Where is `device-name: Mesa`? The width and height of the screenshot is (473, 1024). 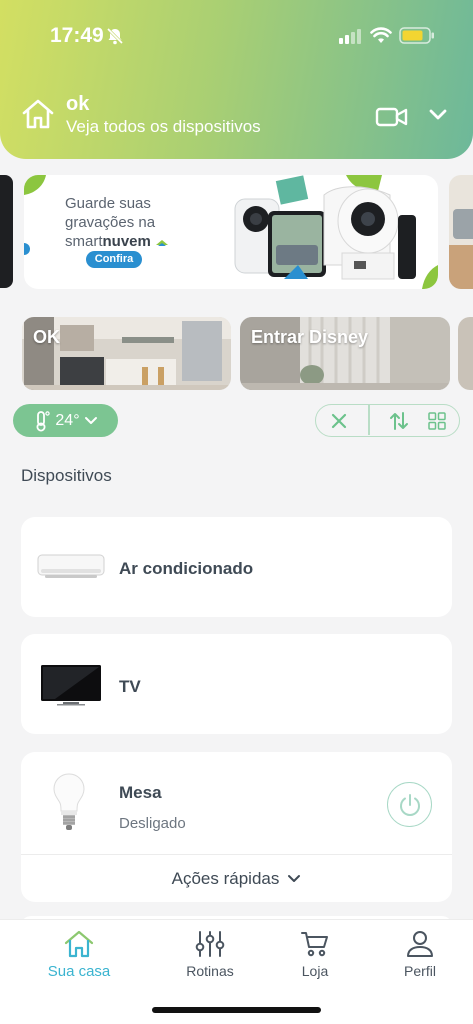
device-name: Mesa is located at coordinates (140, 792).